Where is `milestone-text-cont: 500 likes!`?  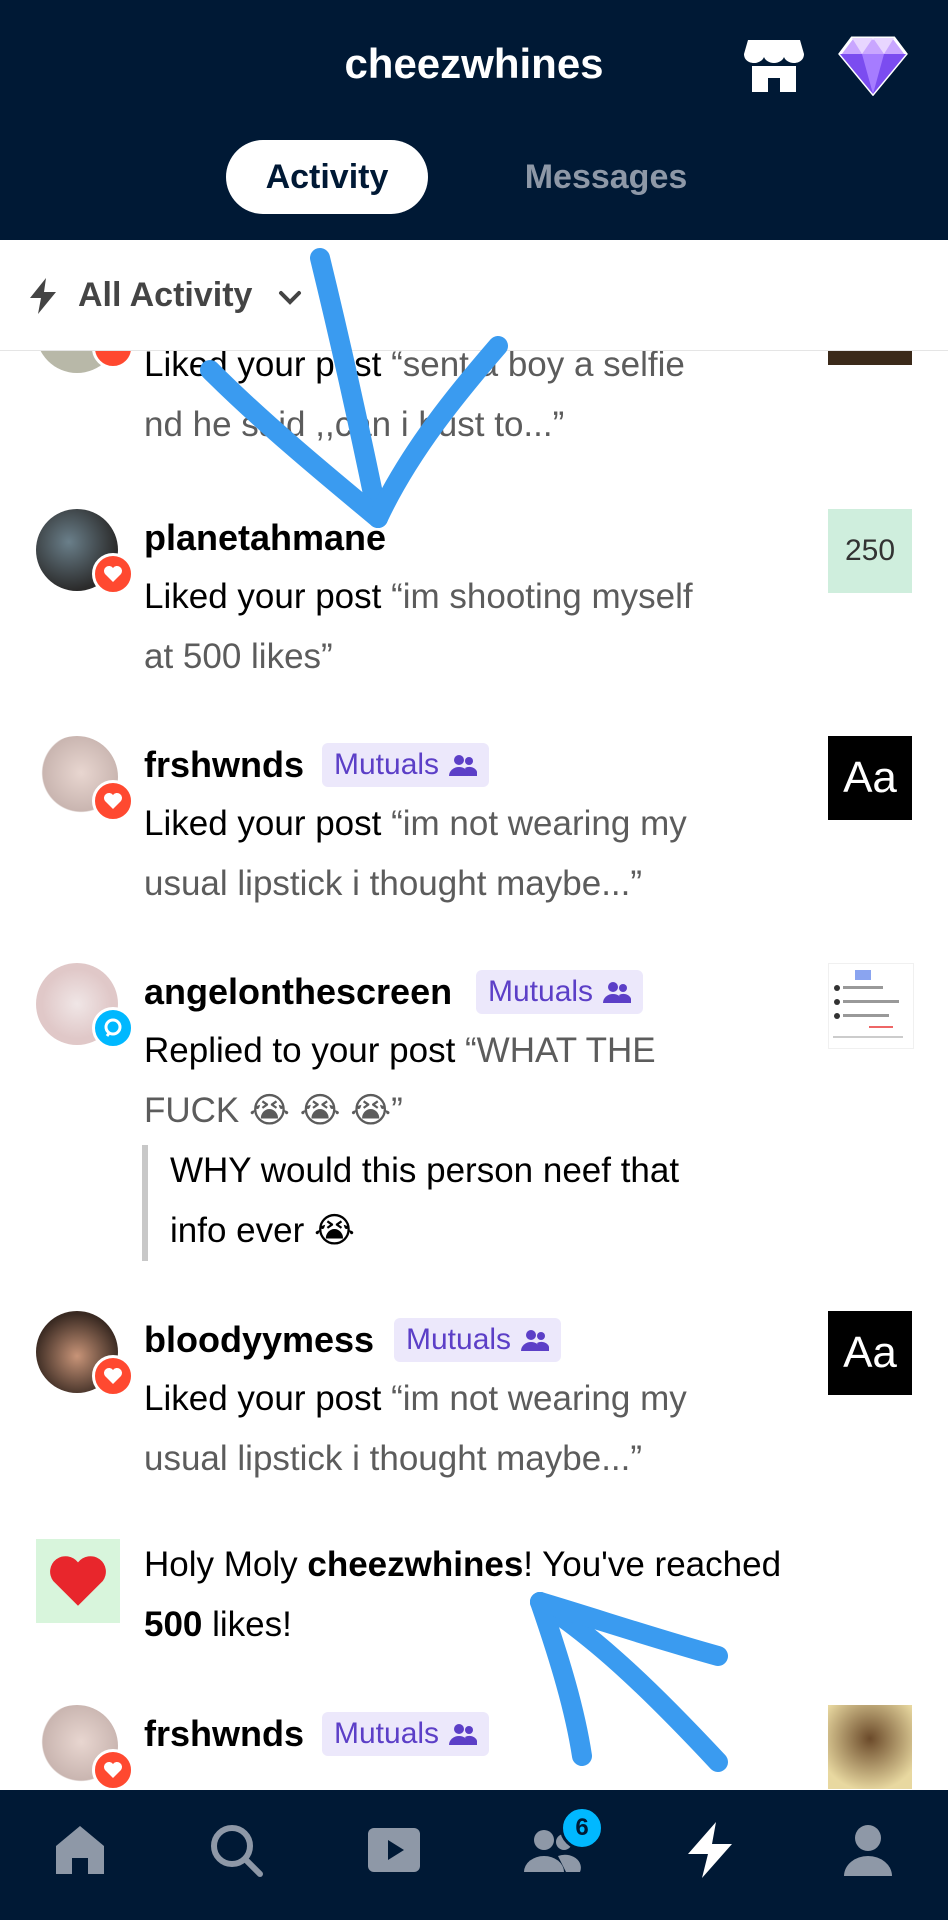
milestone-text-cont: 500 likes! is located at coordinates (218, 1625).